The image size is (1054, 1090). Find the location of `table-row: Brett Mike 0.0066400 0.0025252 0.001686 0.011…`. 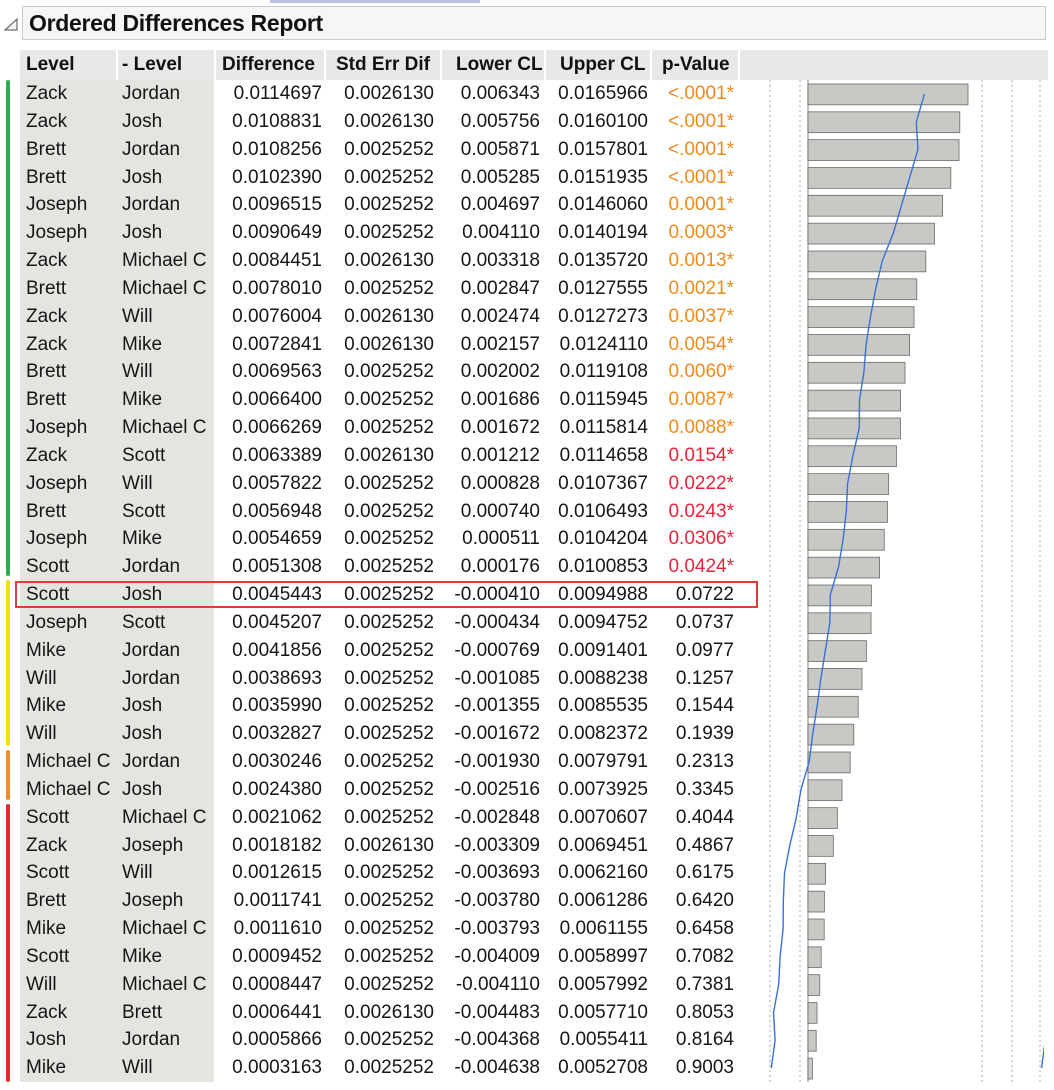

table-row: Brett Mike 0.0066400 0.0025252 0.001686 0.011… is located at coordinates (370, 400).